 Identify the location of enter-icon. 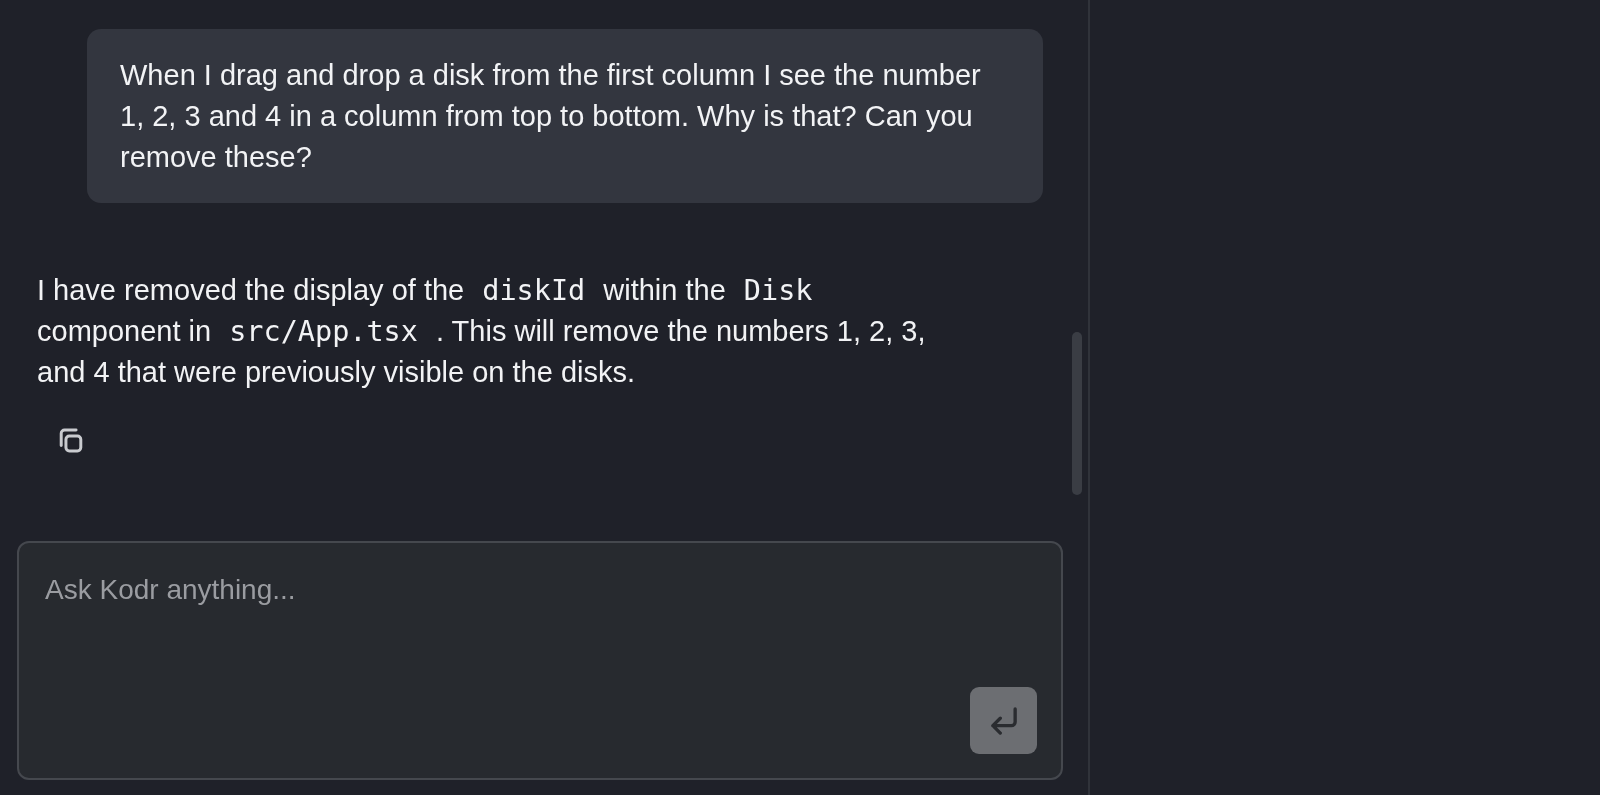
(1003, 720).